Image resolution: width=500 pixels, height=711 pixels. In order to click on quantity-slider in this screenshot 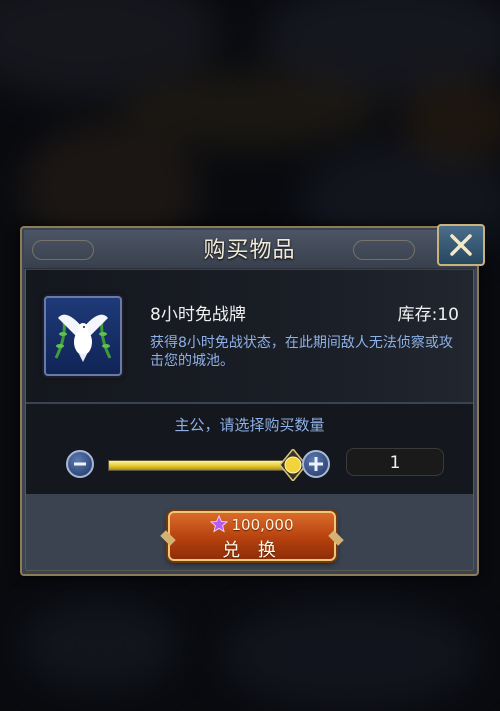, I will do `click(207, 465)`.